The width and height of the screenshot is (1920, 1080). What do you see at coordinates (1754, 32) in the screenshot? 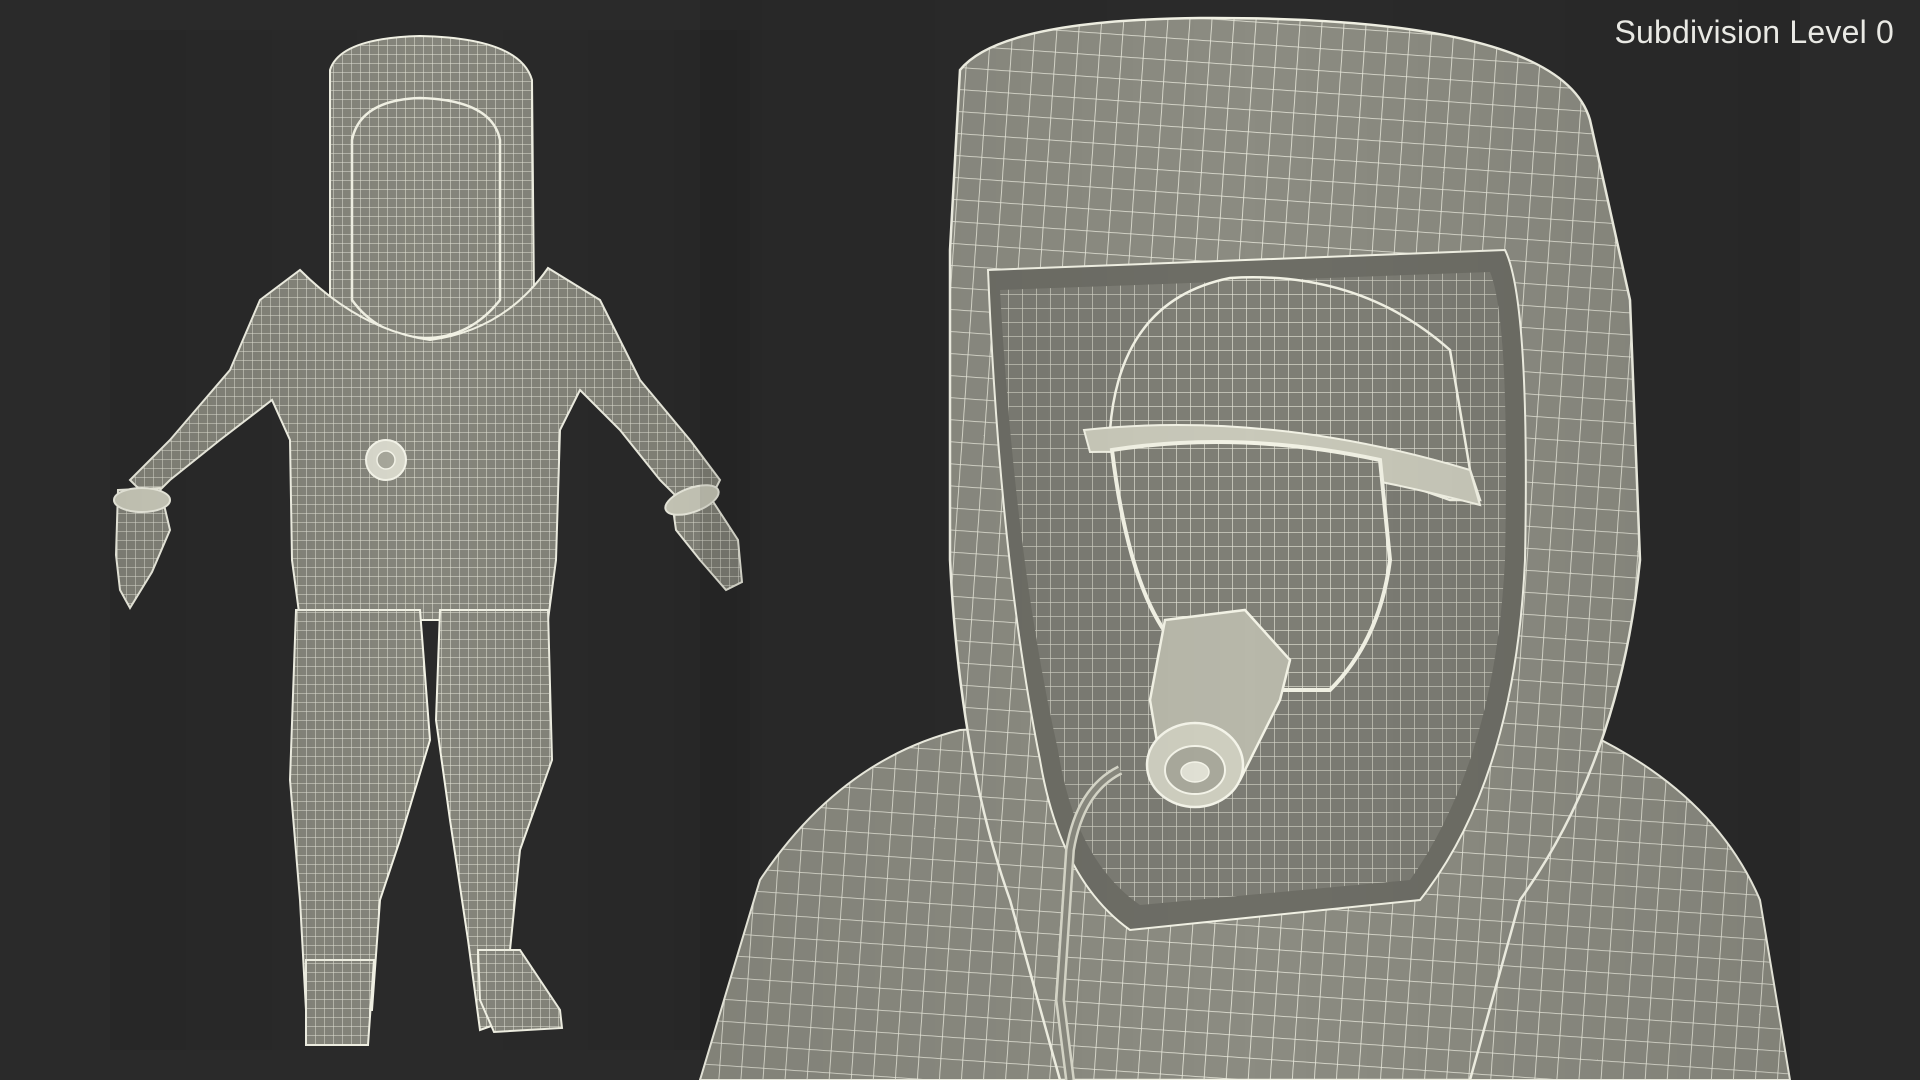
I see `subdivision-level-label: Subdivision Level 0` at bounding box center [1754, 32].